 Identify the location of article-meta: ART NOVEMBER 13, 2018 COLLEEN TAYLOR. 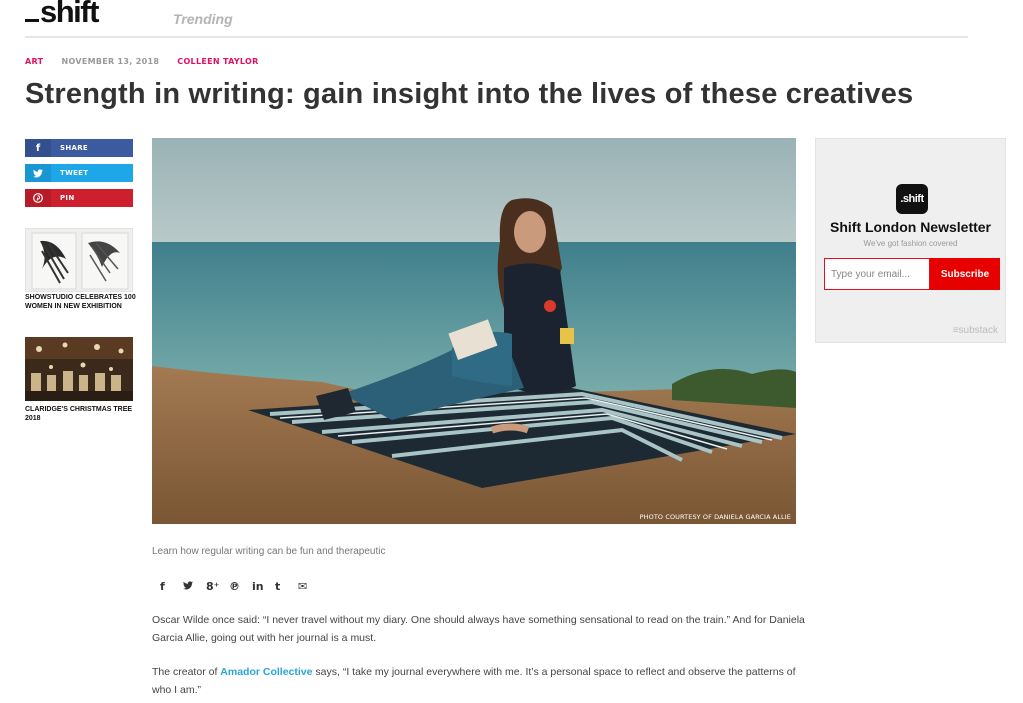
(149, 61).